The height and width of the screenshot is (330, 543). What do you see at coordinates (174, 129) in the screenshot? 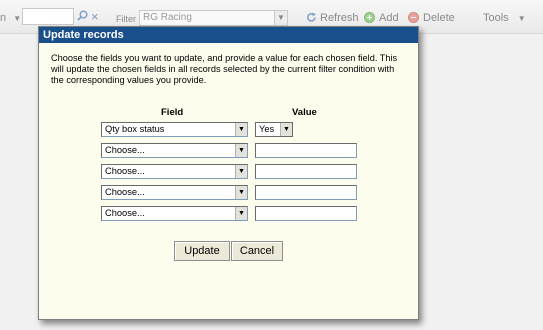
I see `field-select: Qty box status ▼` at bounding box center [174, 129].